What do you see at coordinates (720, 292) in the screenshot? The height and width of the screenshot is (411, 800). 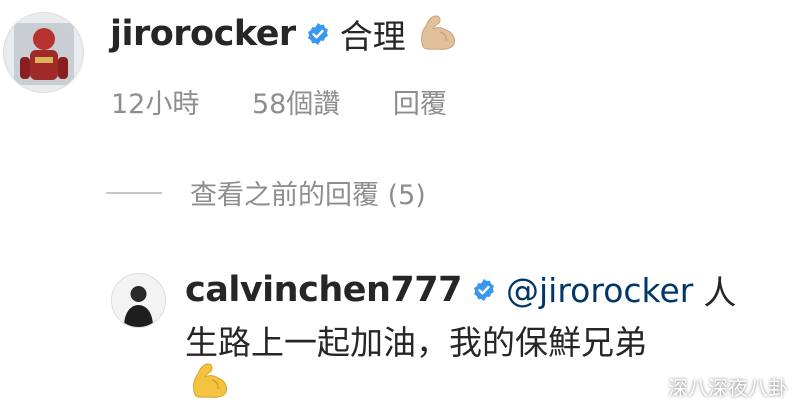 I see `comment2-text-line1: 人` at bounding box center [720, 292].